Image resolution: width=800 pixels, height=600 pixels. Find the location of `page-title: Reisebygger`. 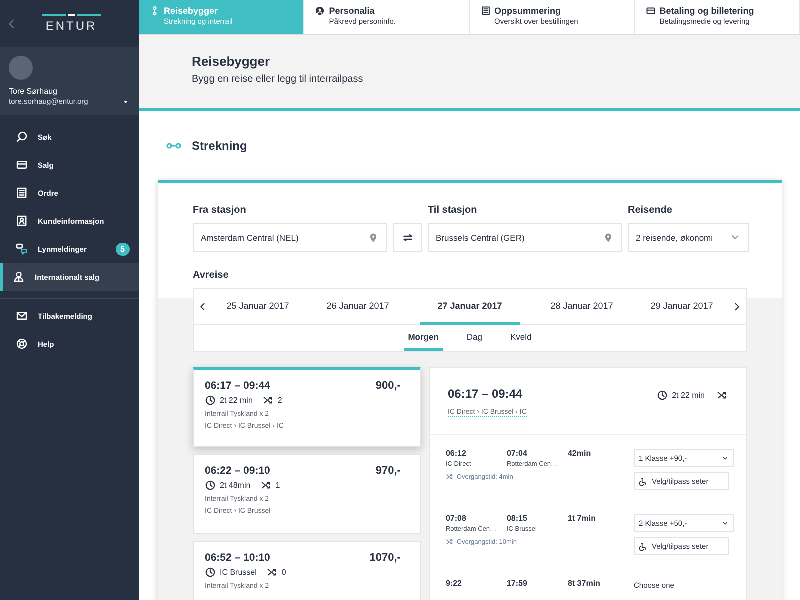

page-title: Reisebygger is located at coordinates (232, 61).